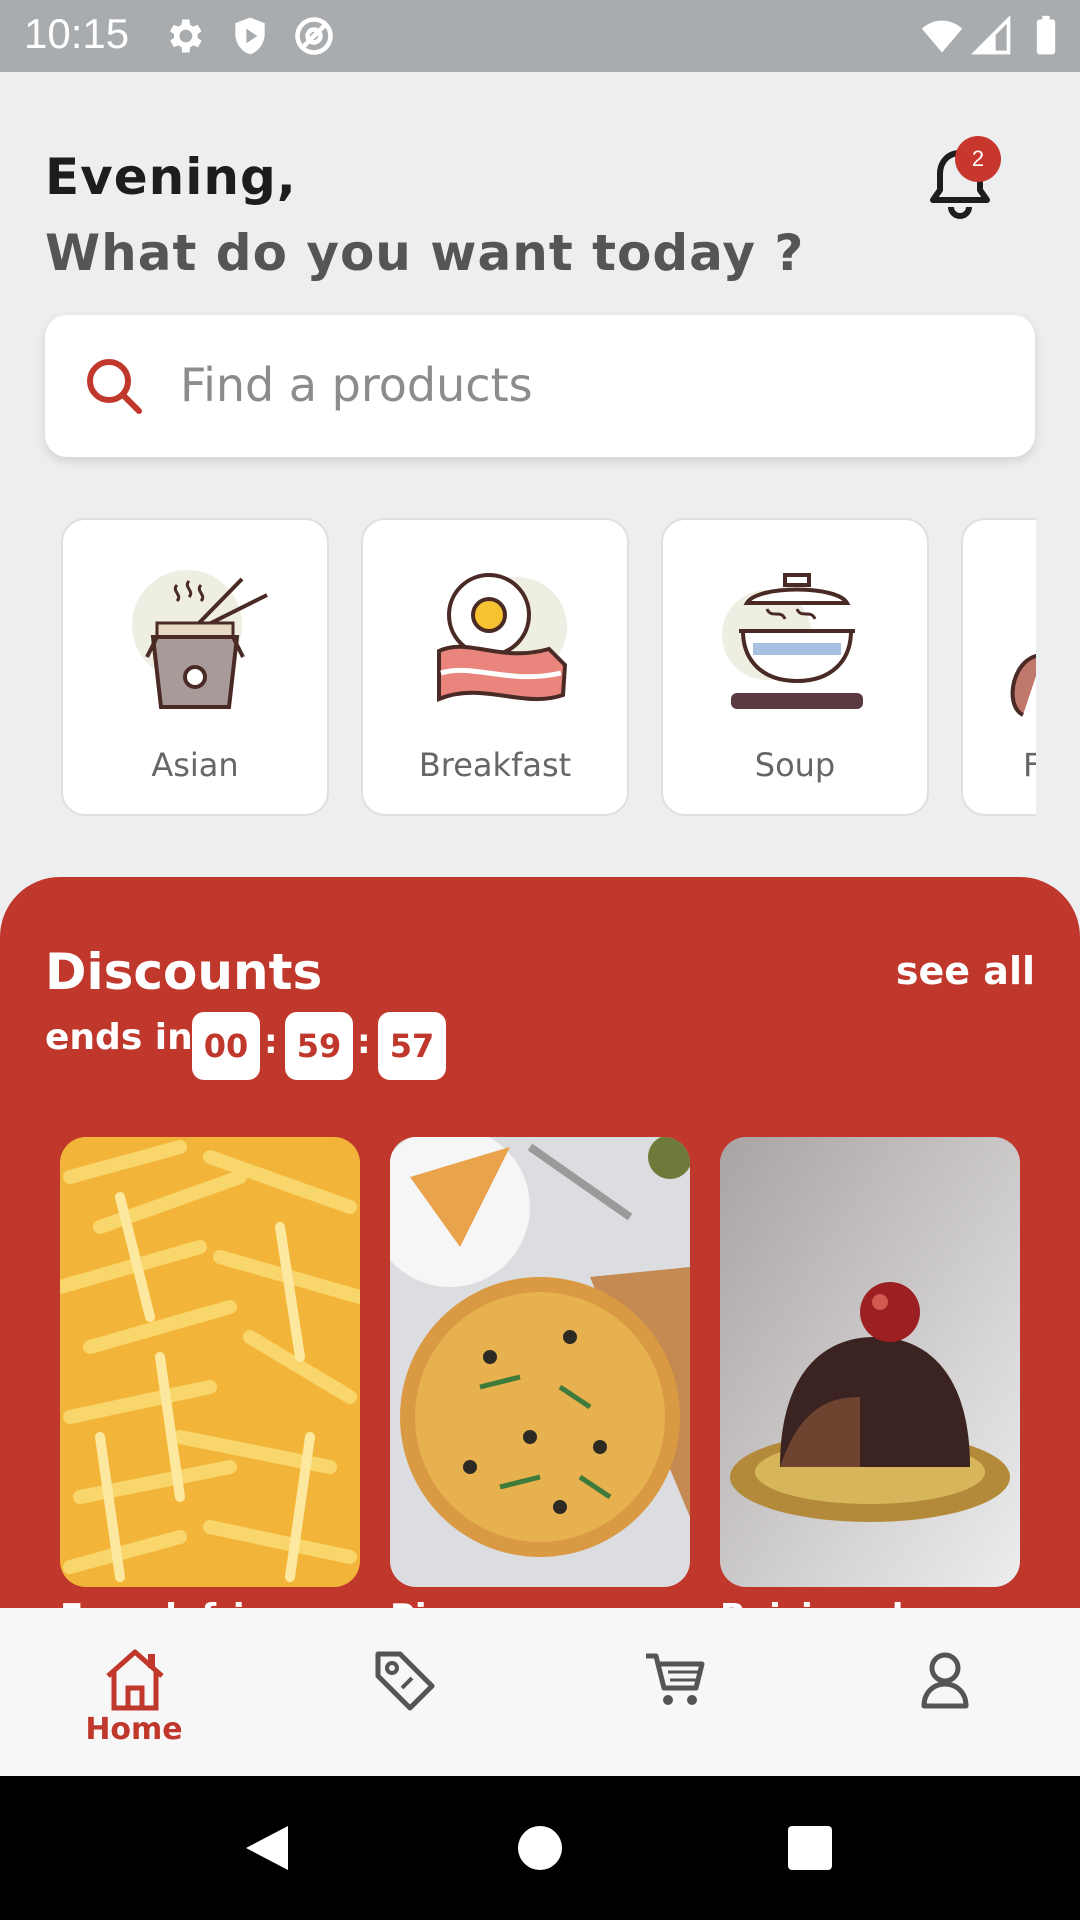  What do you see at coordinates (184, 36) in the screenshot?
I see `settings-icon` at bounding box center [184, 36].